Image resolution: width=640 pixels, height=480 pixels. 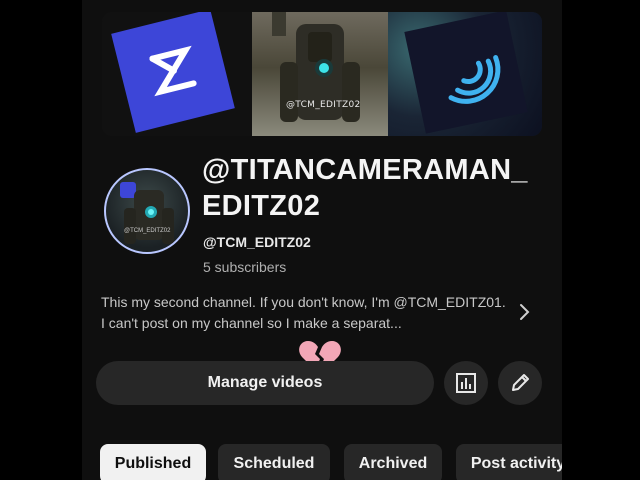 I want to click on edit-channel-button, so click(x=520, y=383).